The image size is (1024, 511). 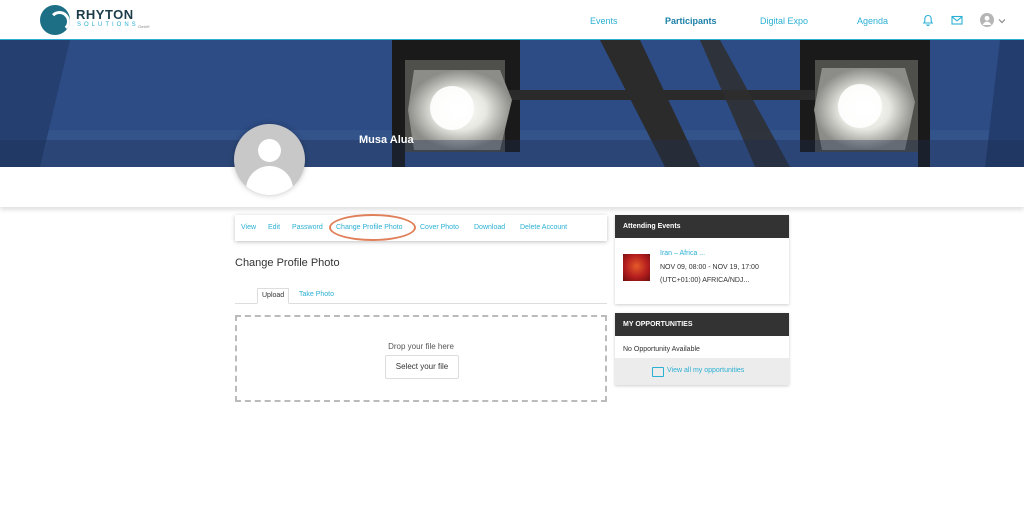 What do you see at coordinates (636, 267) in the screenshot?
I see `event-thumbnail` at bounding box center [636, 267].